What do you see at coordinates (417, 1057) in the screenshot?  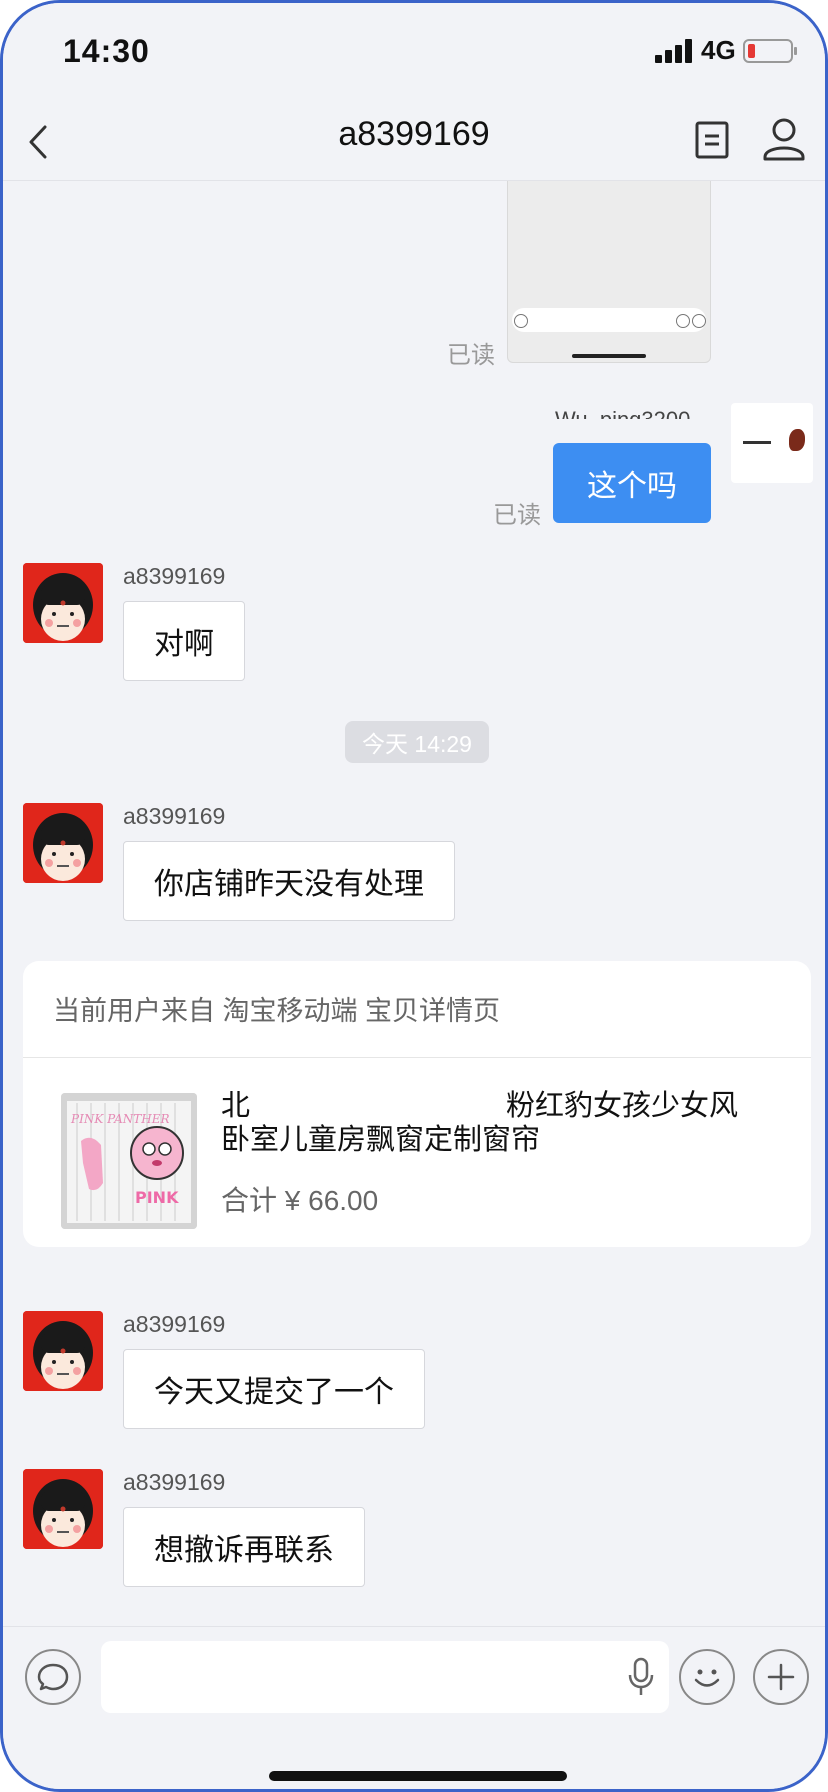 I see `divider` at bounding box center [417, 1057].